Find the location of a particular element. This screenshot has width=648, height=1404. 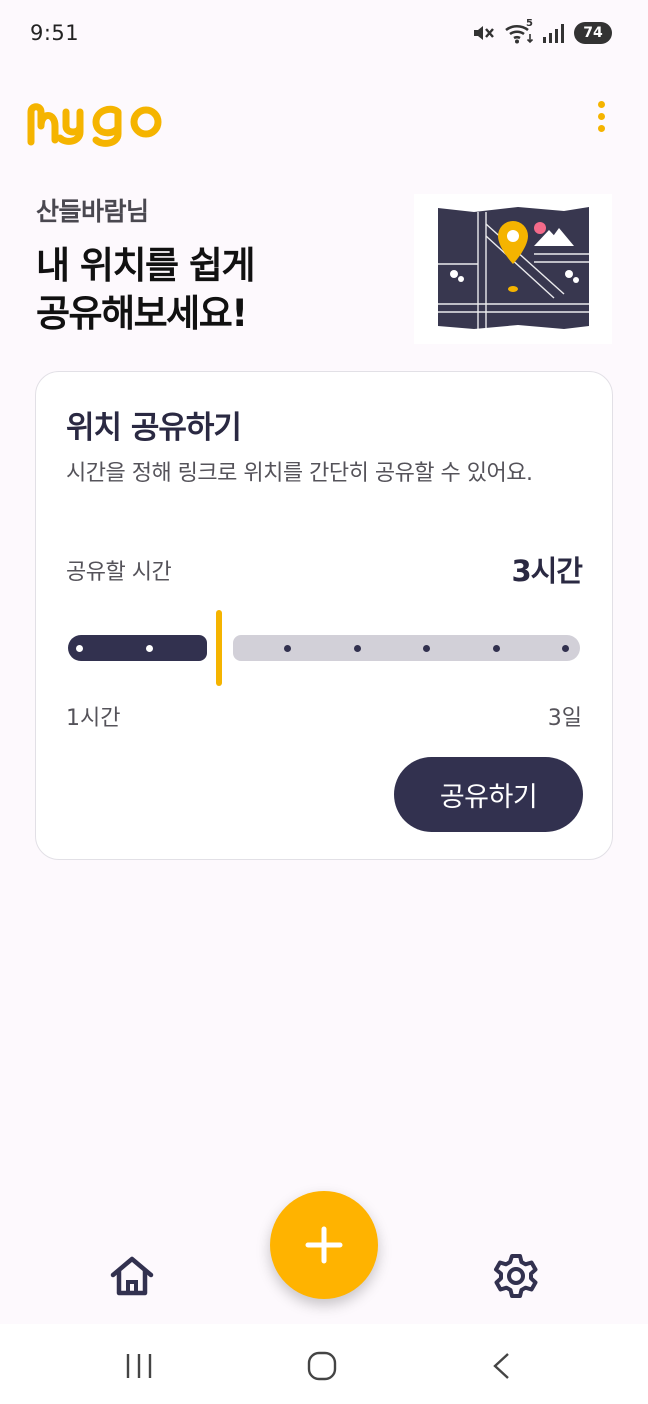

more-options-button is located at coordinates (601, 116).